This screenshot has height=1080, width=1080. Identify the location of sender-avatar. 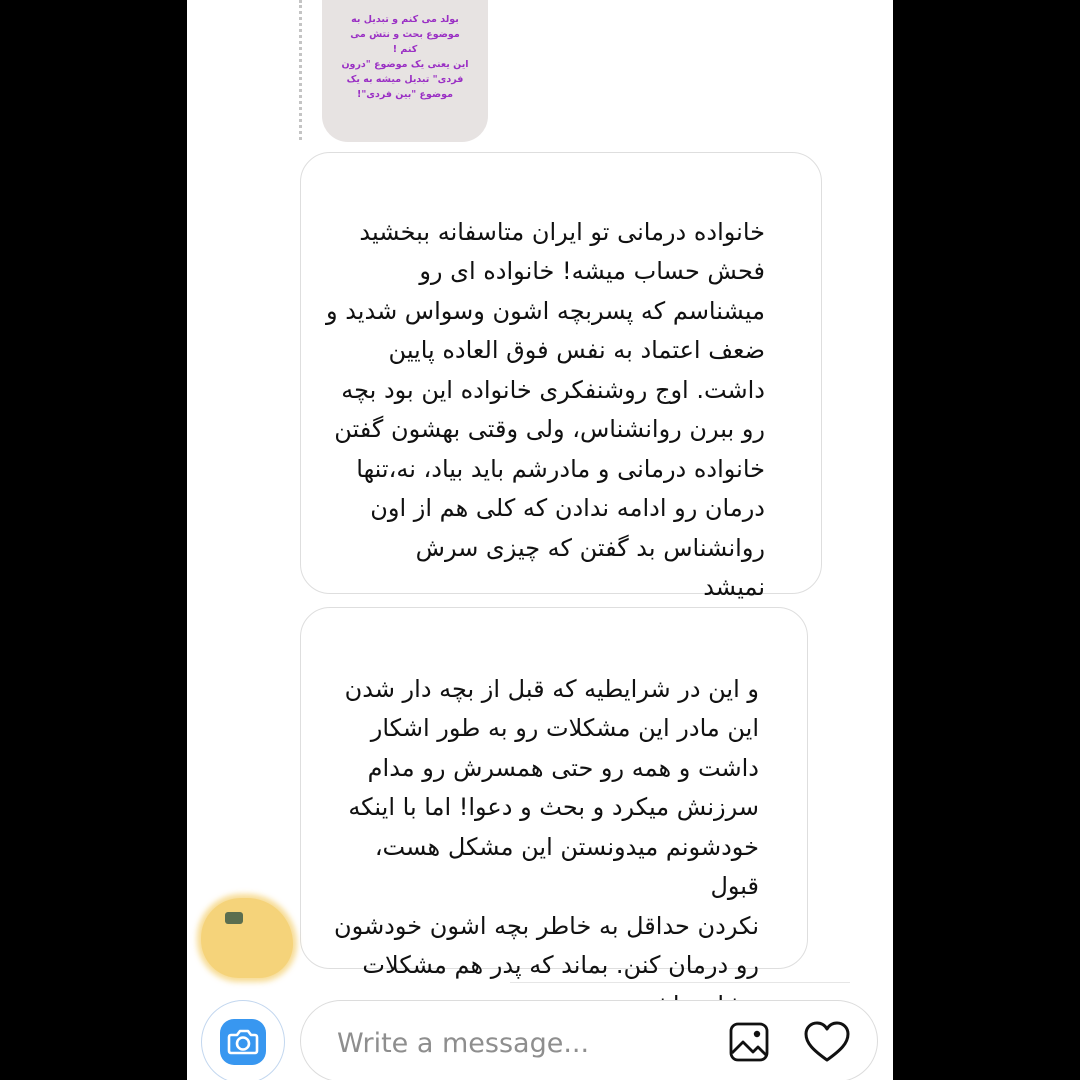
(247, 938).